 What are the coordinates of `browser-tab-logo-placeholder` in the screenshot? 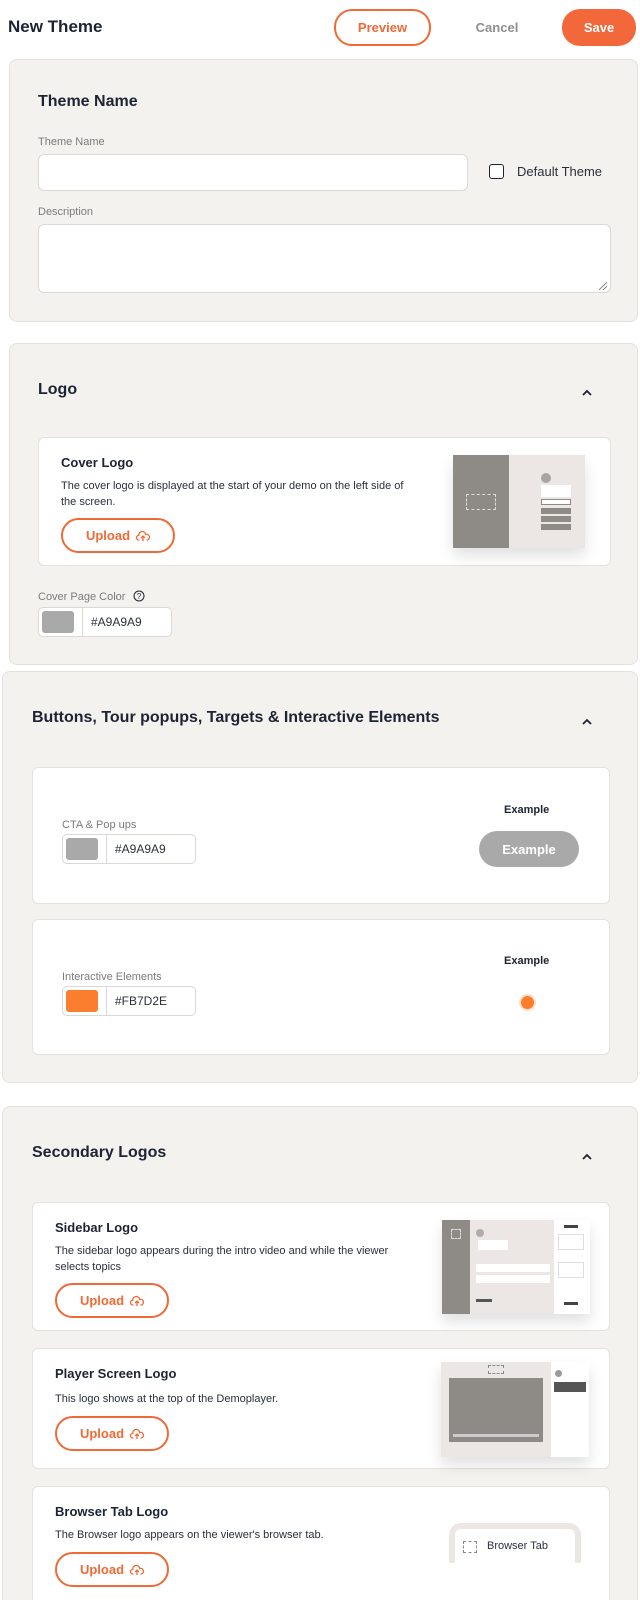 It's located at (470, 1547).